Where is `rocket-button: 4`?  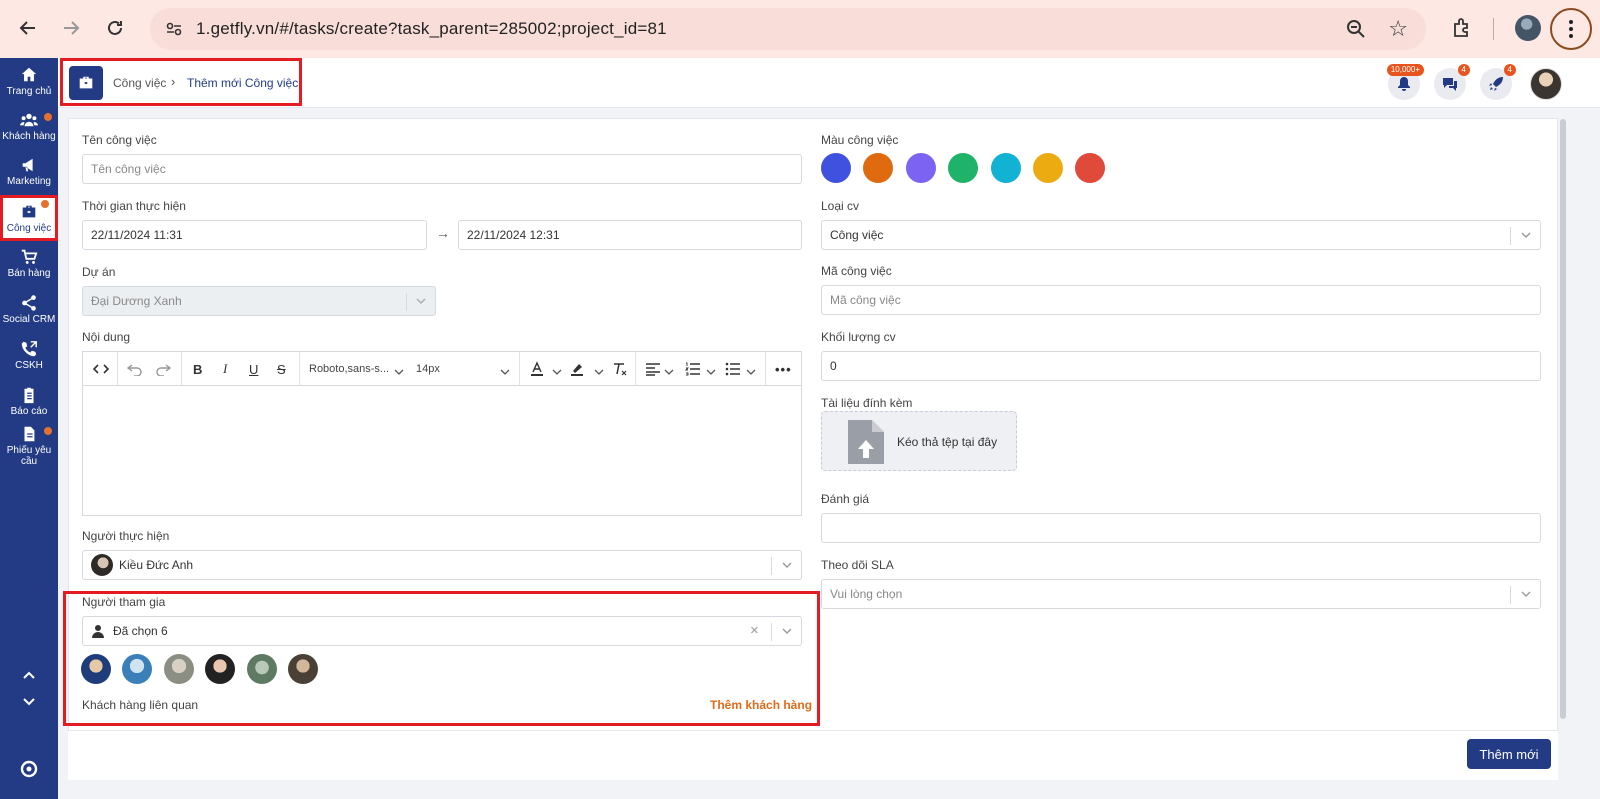
rocket-button: 4 is located at coordinates (1498, 82).